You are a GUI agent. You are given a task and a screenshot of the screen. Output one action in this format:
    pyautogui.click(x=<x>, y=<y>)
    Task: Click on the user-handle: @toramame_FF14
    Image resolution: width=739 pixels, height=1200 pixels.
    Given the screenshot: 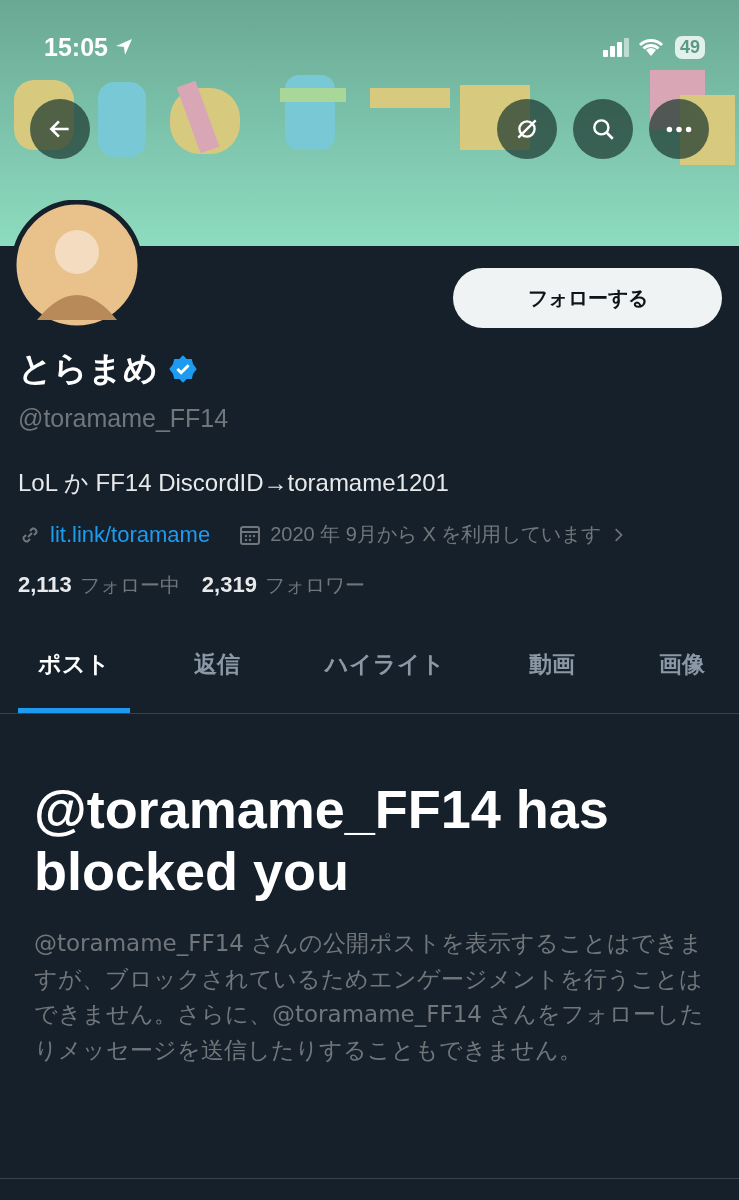 What is the action you would take?
    pyautogui.click(x=124, y=418)
    